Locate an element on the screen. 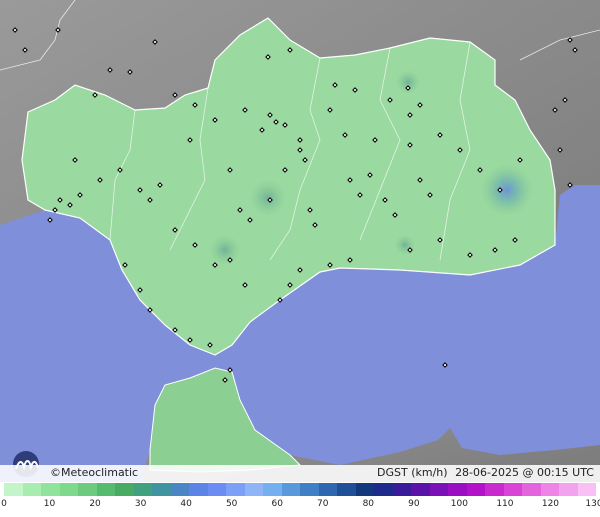  scale-tick-label: 0 is located at coordinates (4, 504).